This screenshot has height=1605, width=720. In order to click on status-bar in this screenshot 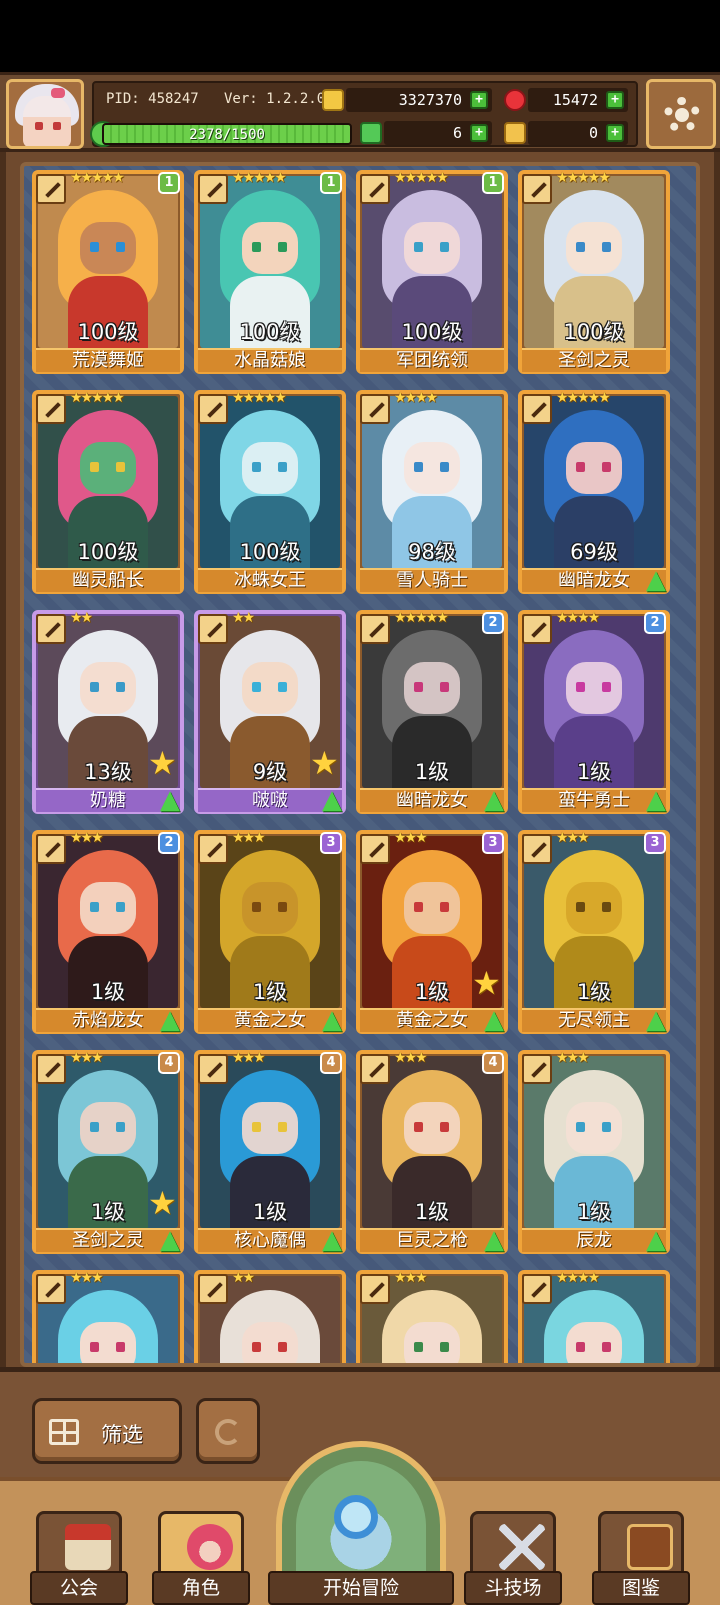, I will do `click(360, 36)`.